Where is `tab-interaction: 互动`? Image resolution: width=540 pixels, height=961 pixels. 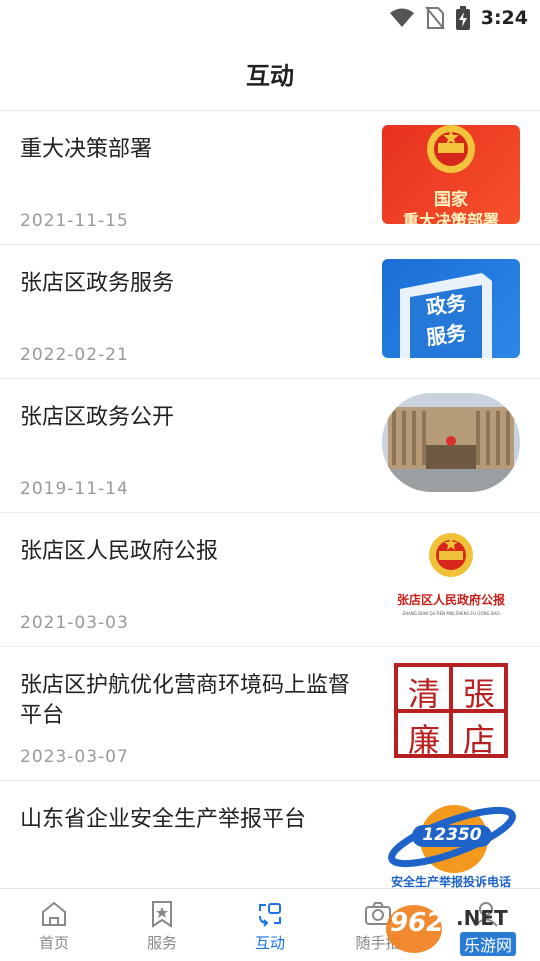
tab-interaction: 互动 is located at coordinates (270, 925).